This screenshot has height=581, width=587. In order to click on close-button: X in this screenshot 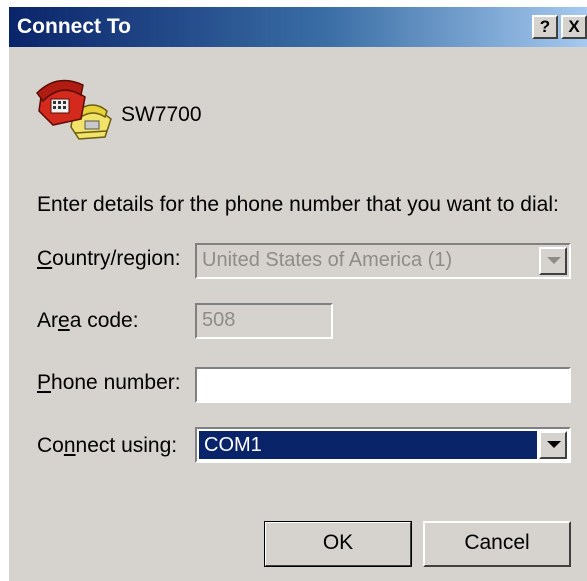, I will do `click(574, 27)`.